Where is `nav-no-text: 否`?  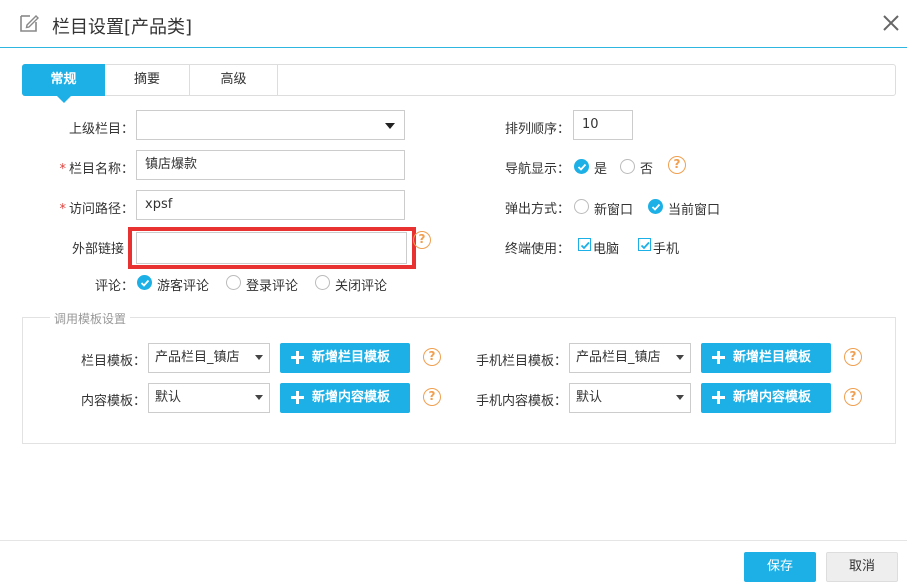
nav-no-text: 否 is located at coordinates (647, 169).